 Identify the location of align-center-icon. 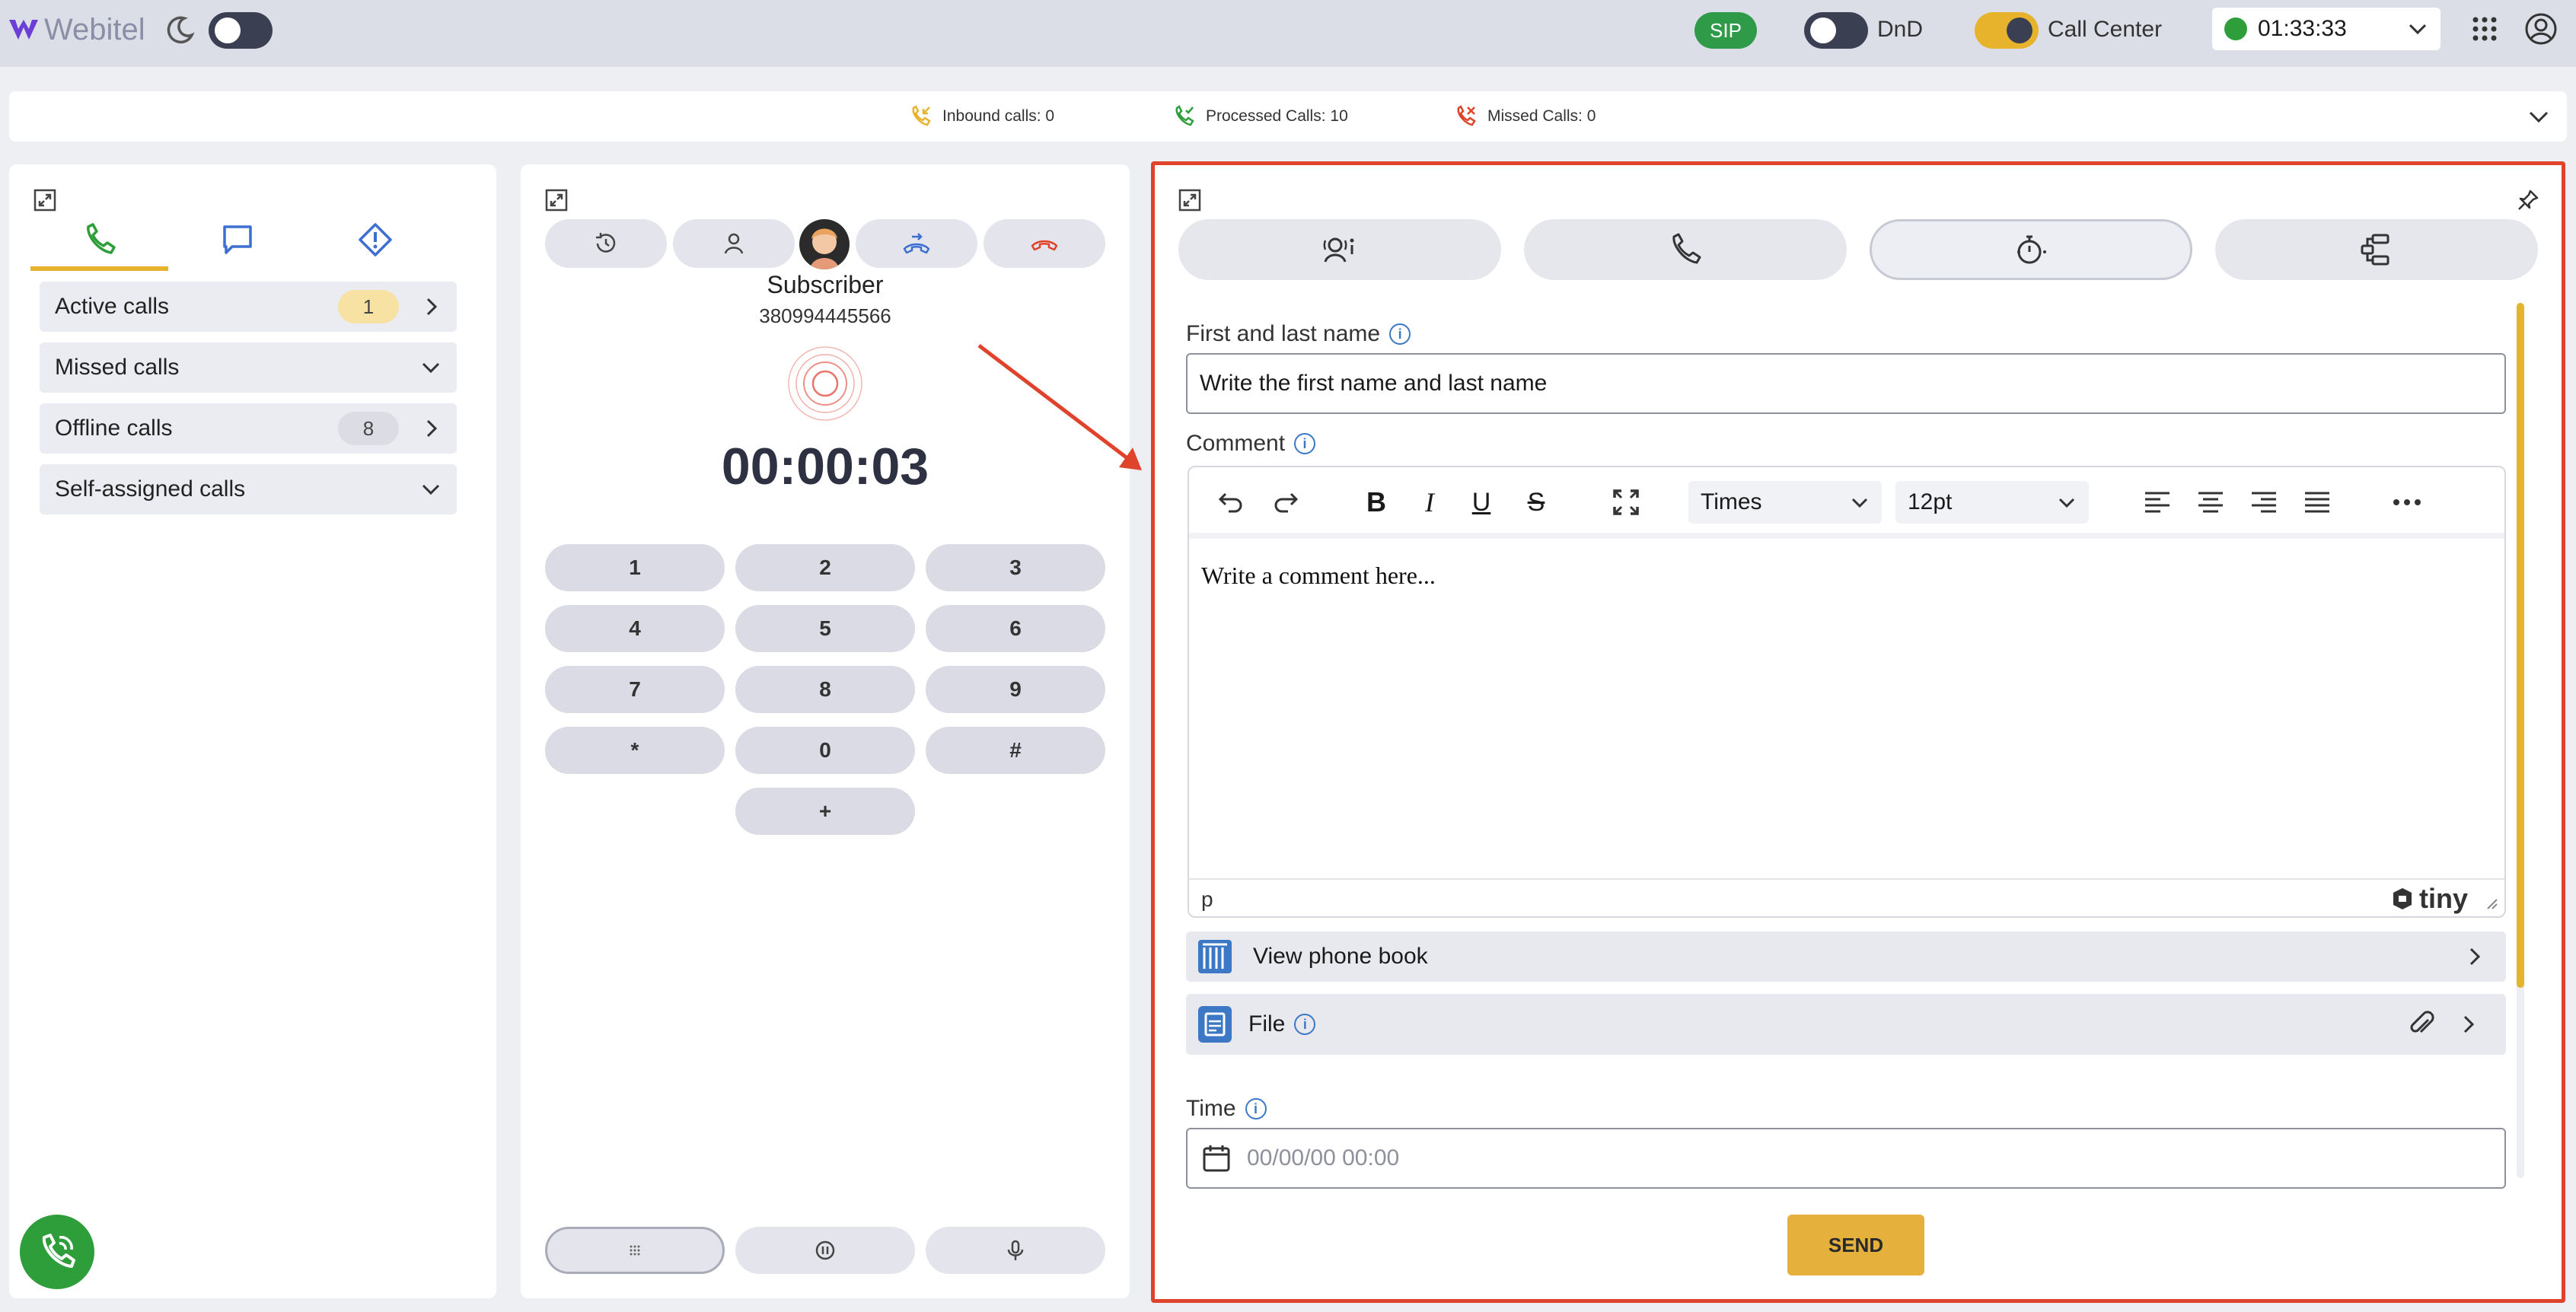
(2210, 502).